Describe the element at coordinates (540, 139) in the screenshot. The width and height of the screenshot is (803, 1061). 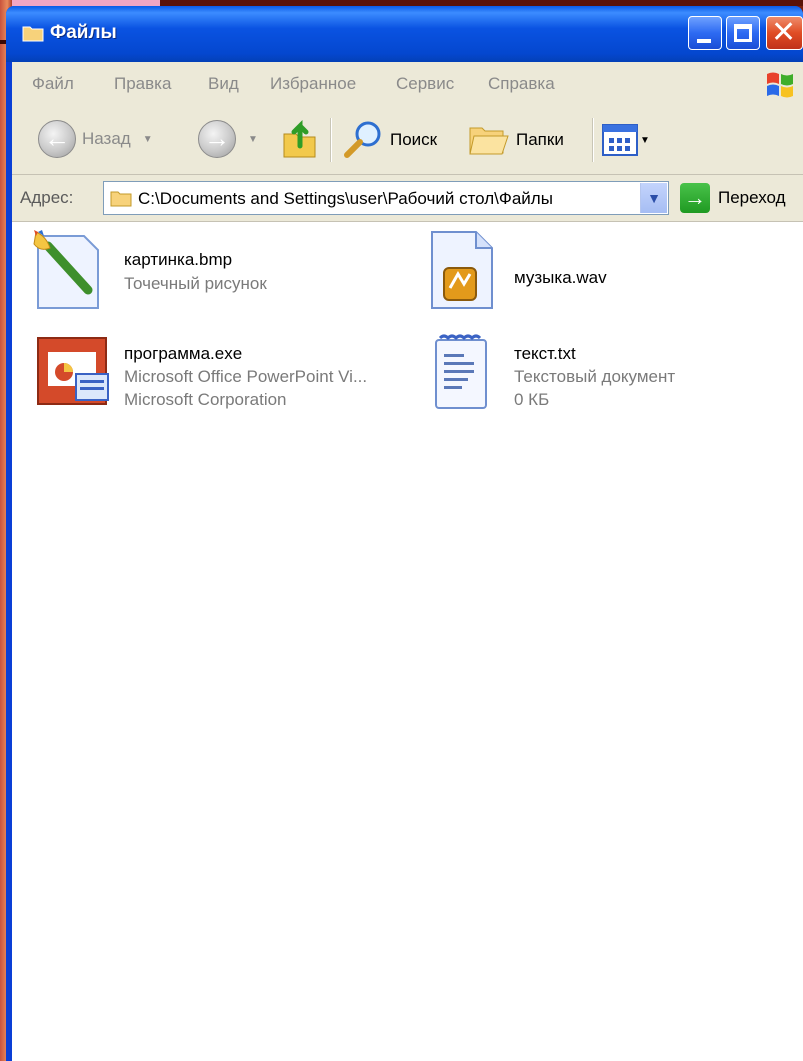
I see `folders-label: Папки` at that location.